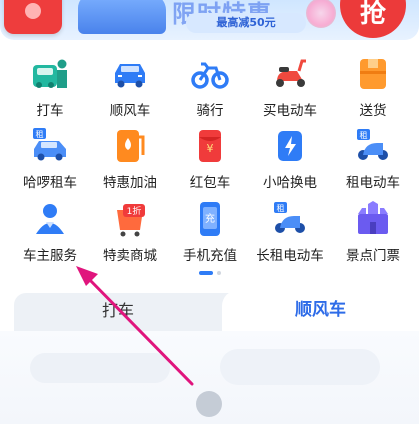 This screenshot has height=424, width=419. I want to click on service-label: 租电动车, so click(373, 183).